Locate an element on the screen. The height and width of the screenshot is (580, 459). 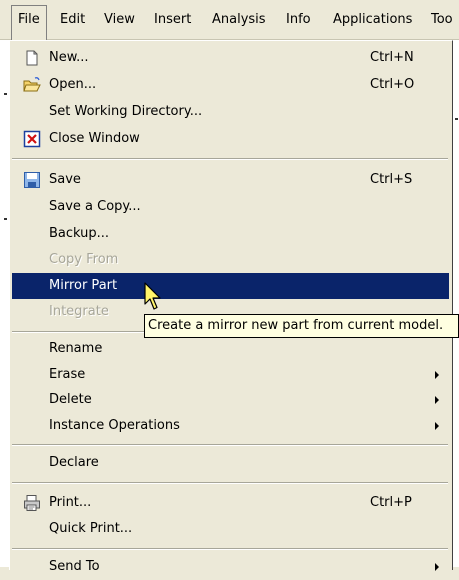
menu-item-label: Rename is located at coordinates (76, 348).